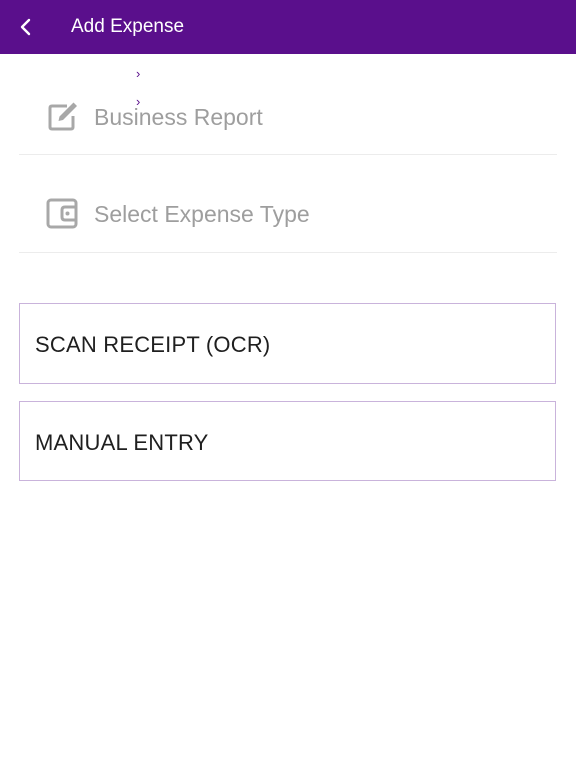 Image resolution: width=576 pixels, height=768 pixels. What do you see at coordinates (287, 343) in the screenshot?
I see `scan-receipt-button: SCAN RECEIPT (OCR)` at bounding box center [287, 343].